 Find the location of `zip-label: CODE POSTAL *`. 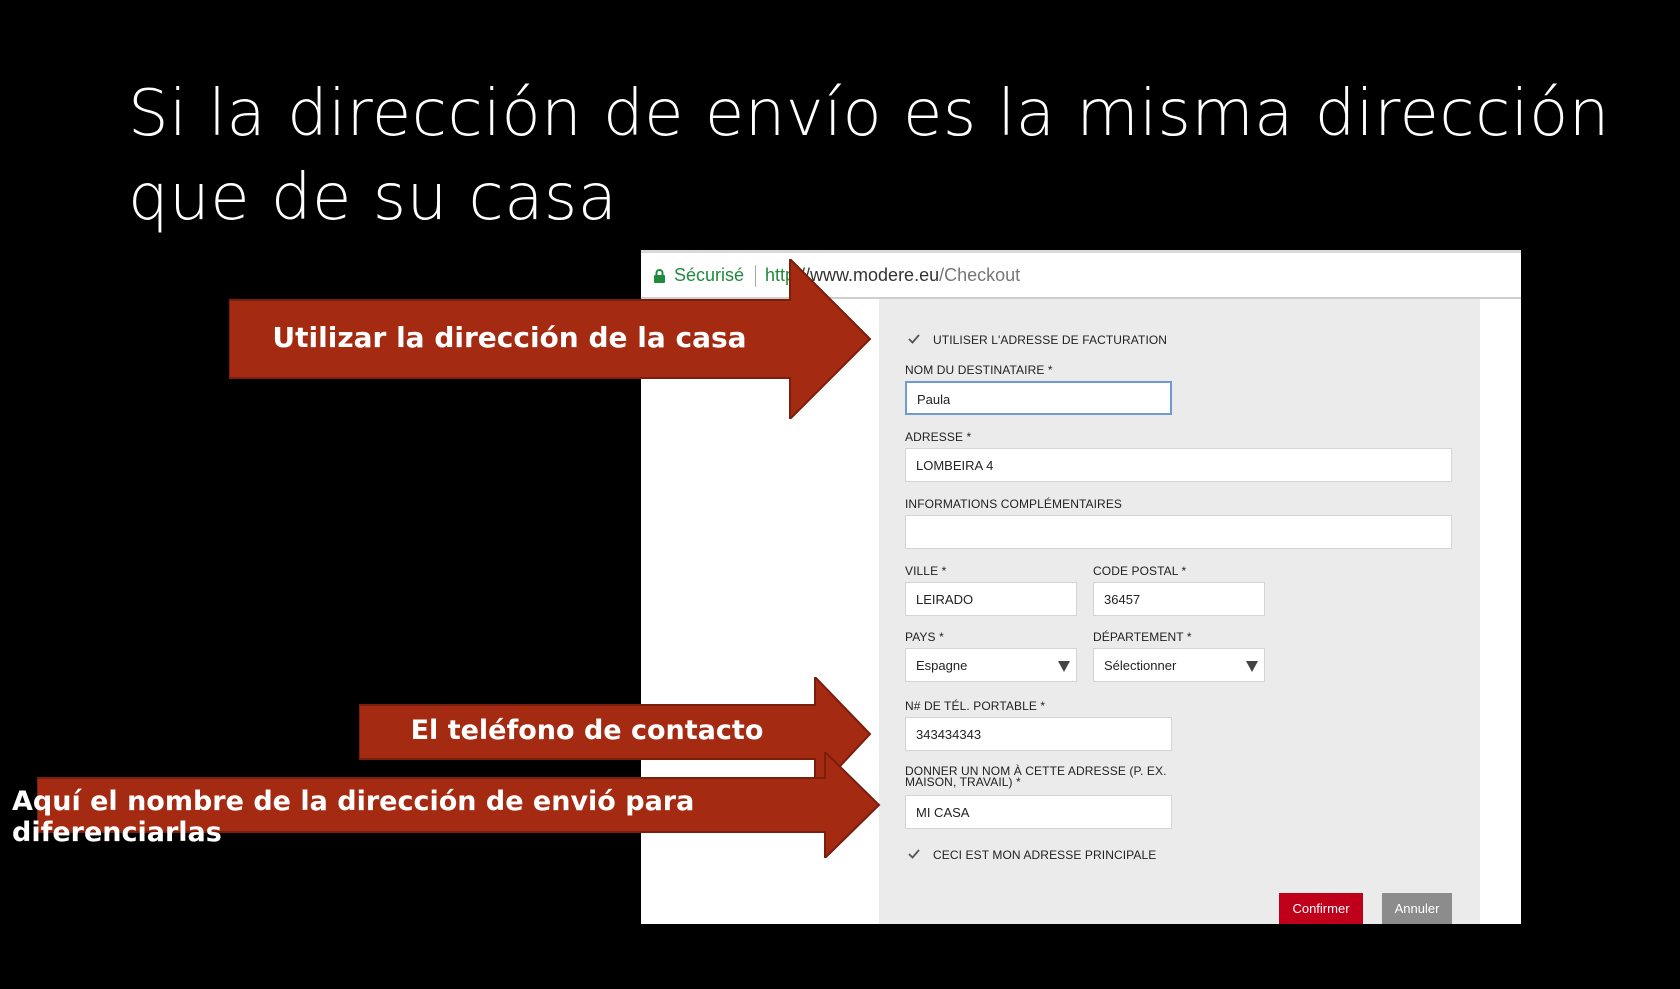

zip-label: CODE POSTAL * is located at coordinates (1140, 571).